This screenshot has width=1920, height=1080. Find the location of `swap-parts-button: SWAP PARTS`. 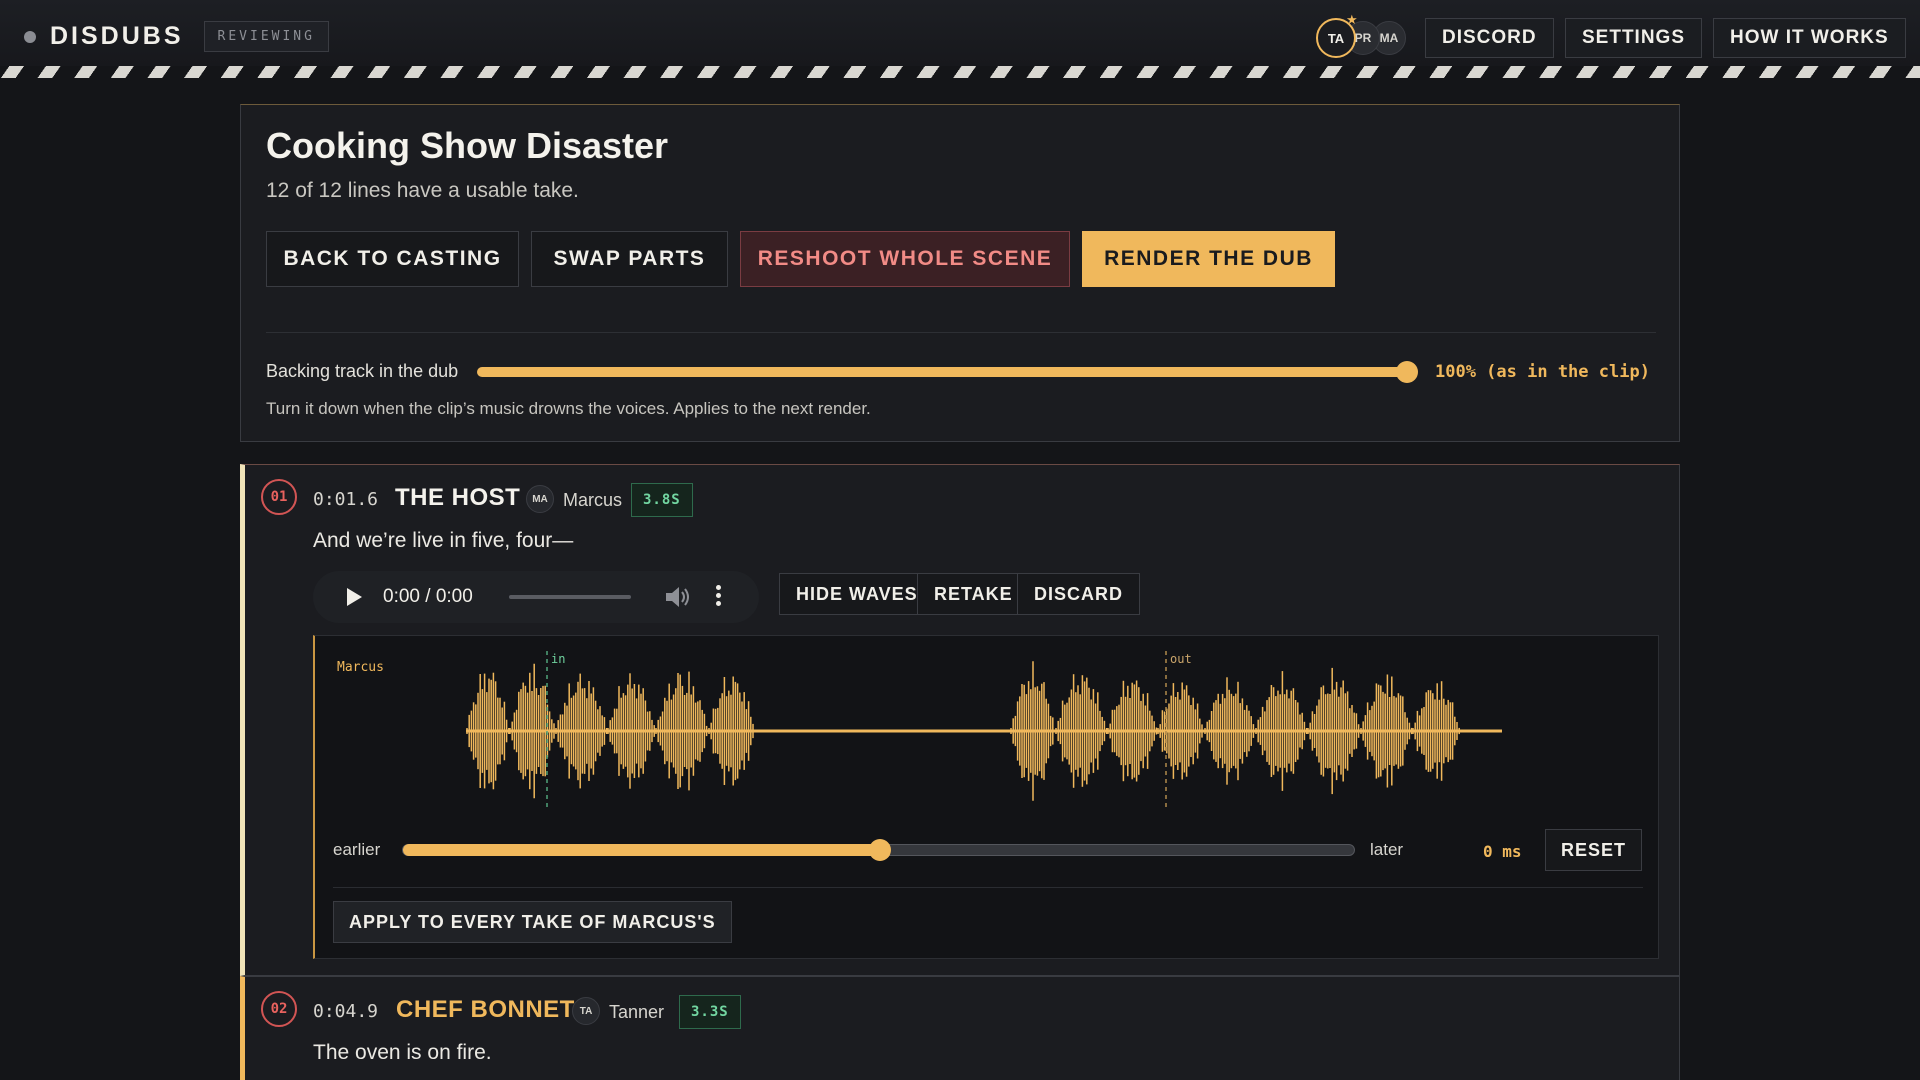

swap-parts-button: SWAP PARTS is located at coordinates (629, 259).